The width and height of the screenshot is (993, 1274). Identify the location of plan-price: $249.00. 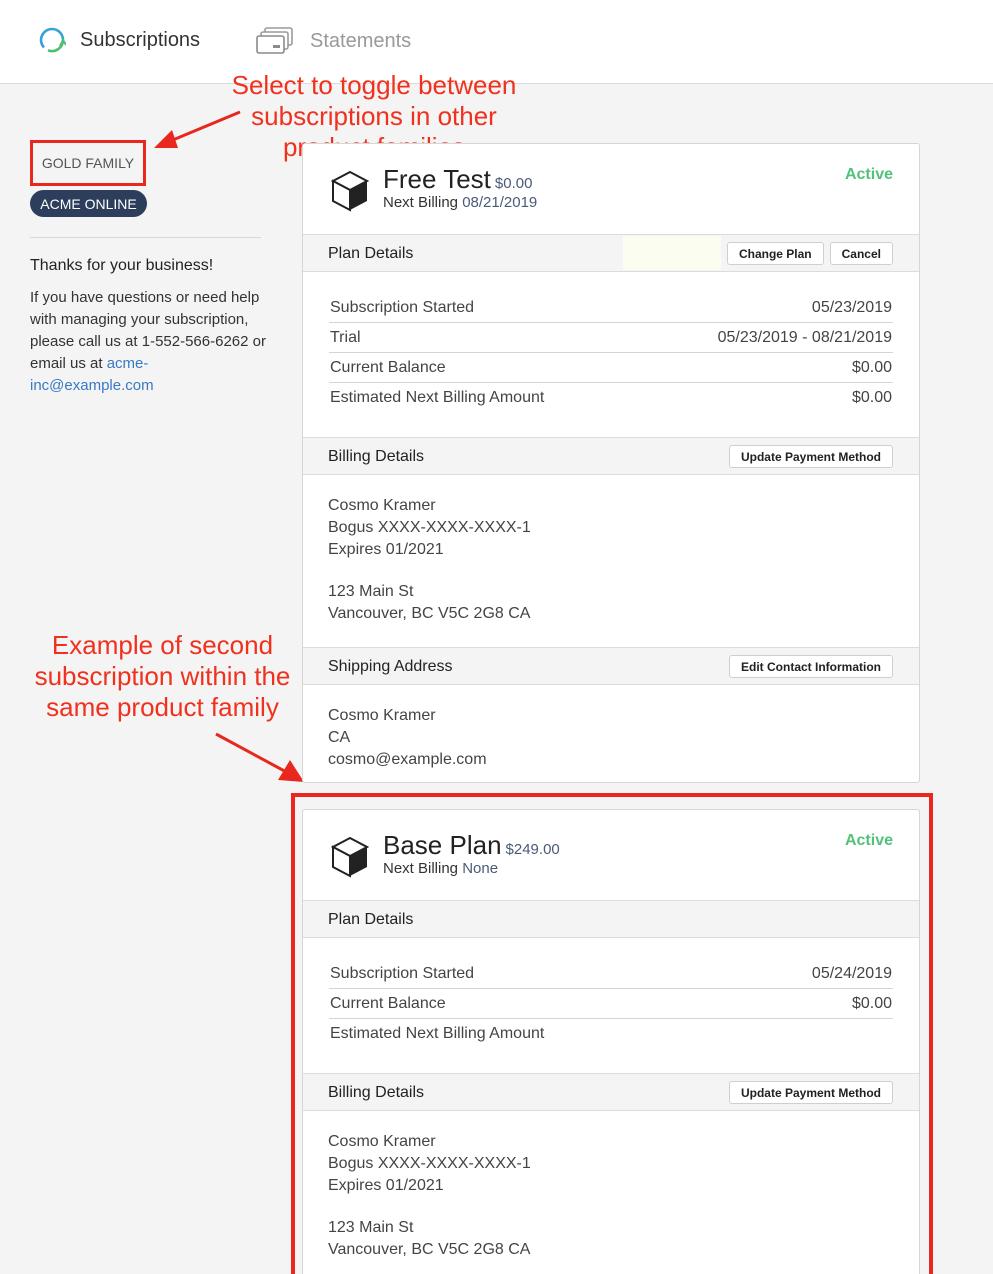
(532, 849).